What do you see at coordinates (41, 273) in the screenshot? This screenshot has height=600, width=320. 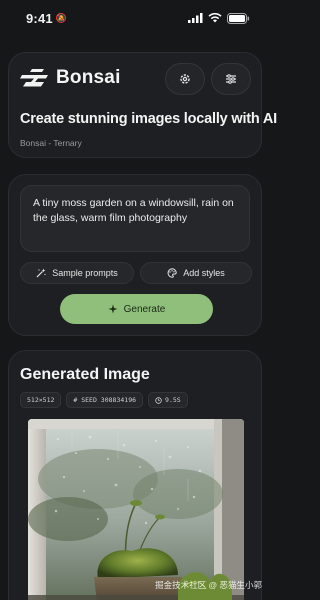 I see `magic-wand-icon` at bounding box center [41, 273].